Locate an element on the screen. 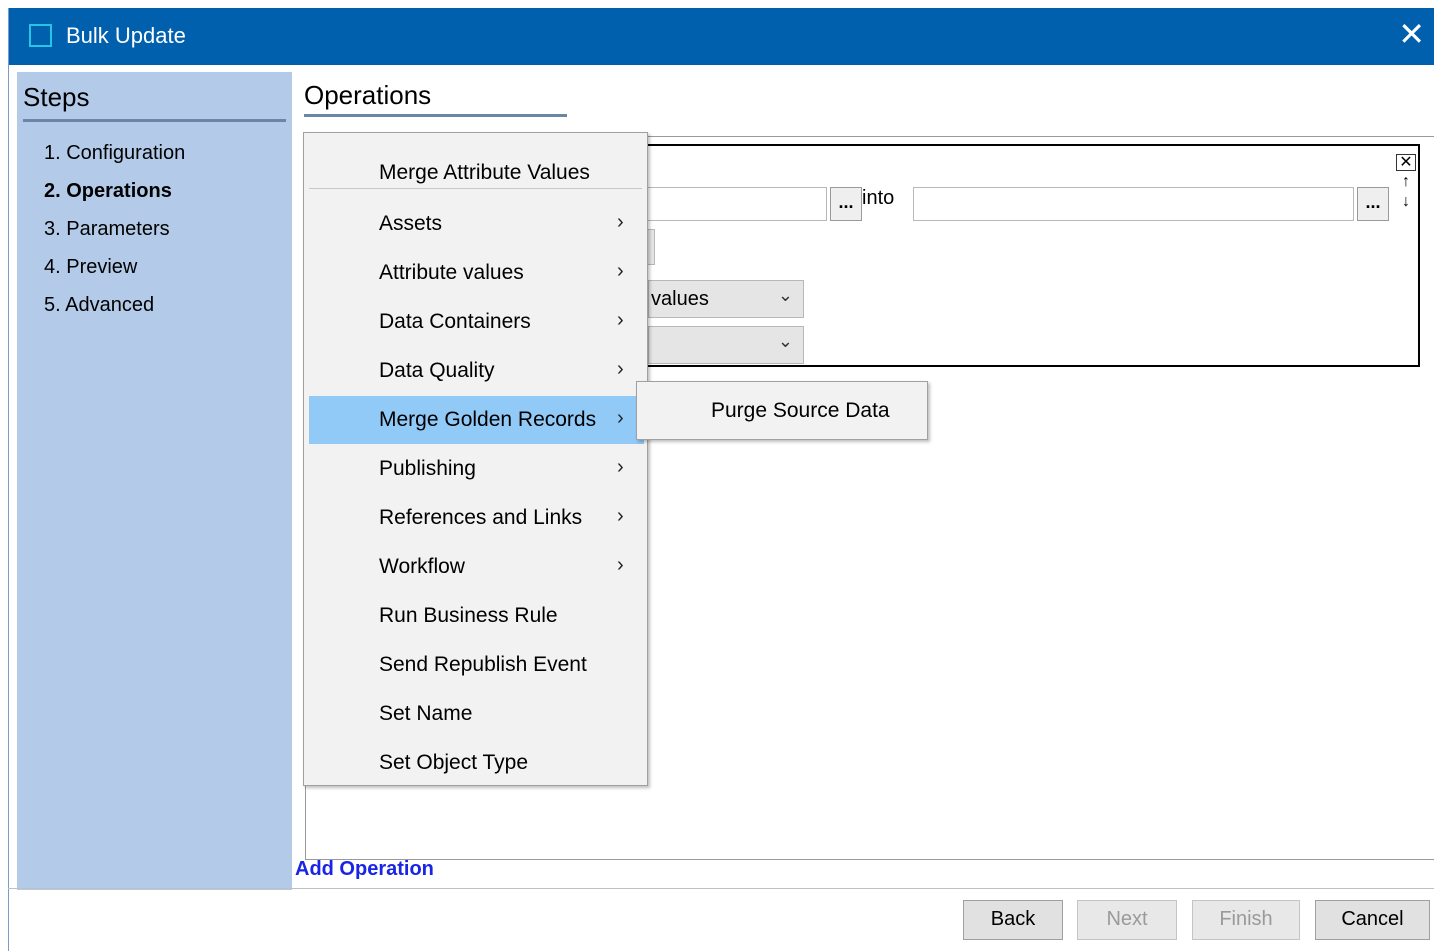 The height and width of the screenshot is (951, 1434). menu-item-set-object-type: Set Object Type is located at coordinates (476, 763).